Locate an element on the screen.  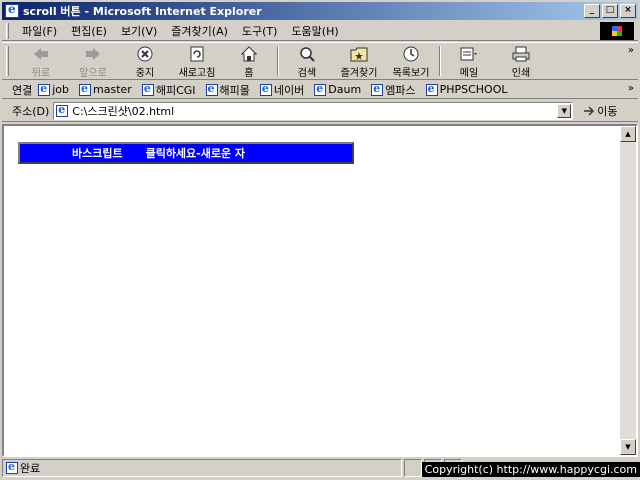
maximize-button: □ is located at coordinates (610, 11).